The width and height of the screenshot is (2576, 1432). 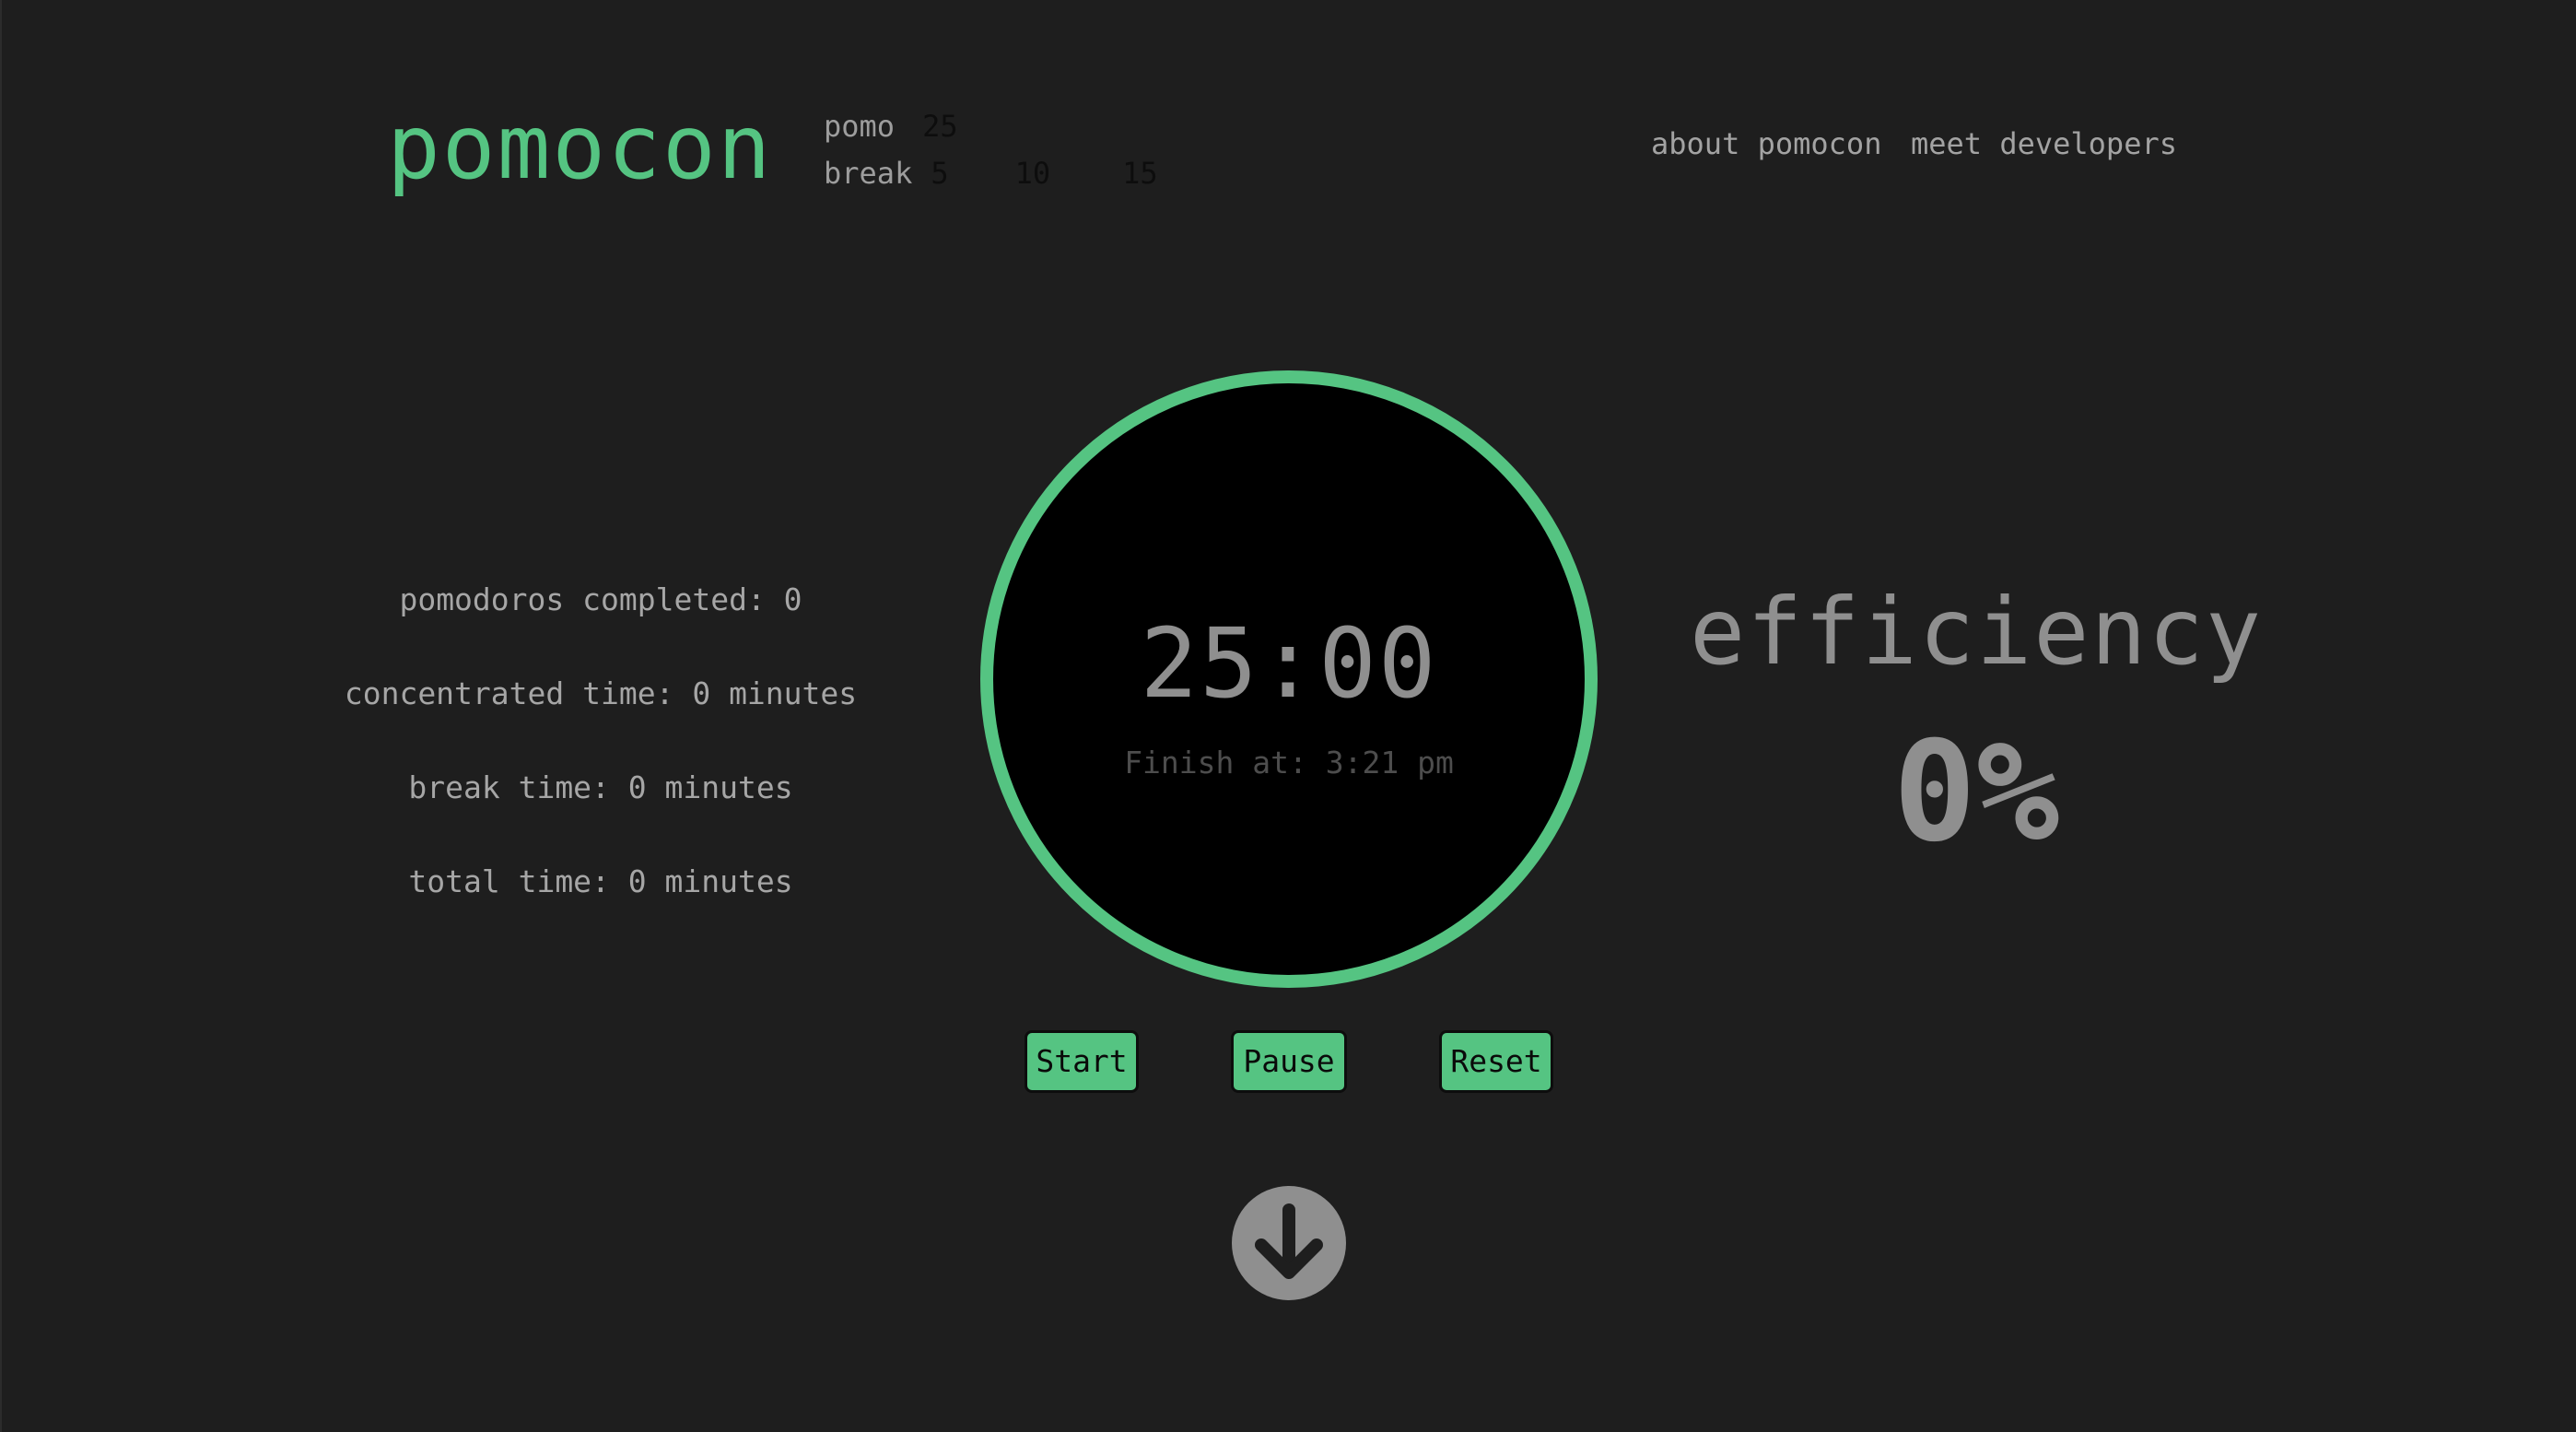 What do you see at coordinates (1082, 1061) in the screenshot?
I see `start-button: Start` at bounding box center [1082, 1061].